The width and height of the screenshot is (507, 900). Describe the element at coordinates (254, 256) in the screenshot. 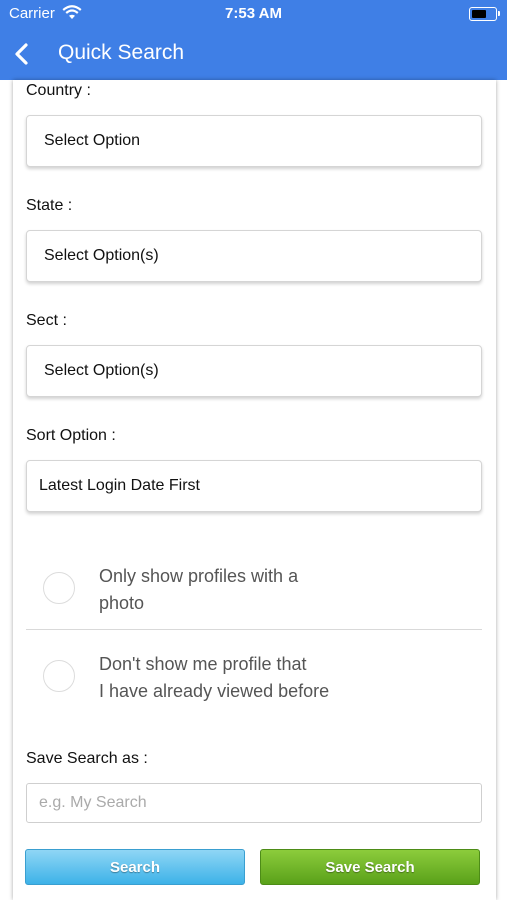

I see `state-select: Select Option(s)` at that location.